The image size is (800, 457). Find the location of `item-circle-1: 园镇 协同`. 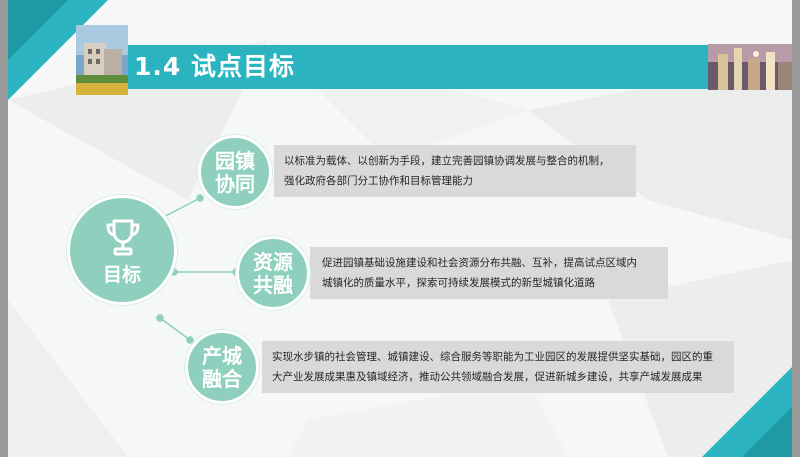

item-circle-1: 园镇 协同 is located at coordinates (235, 172).